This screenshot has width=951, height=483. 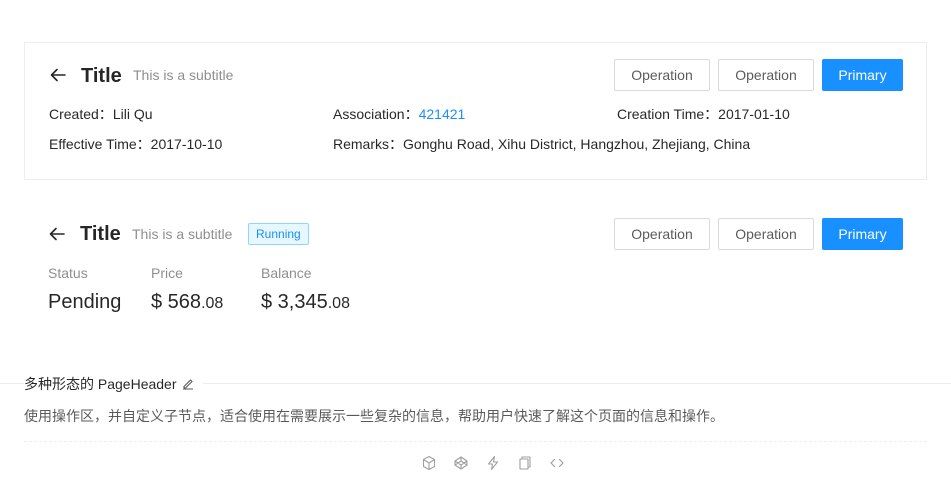 I want to click on description-value: 2017-10-10, so click(x=186, y=144).